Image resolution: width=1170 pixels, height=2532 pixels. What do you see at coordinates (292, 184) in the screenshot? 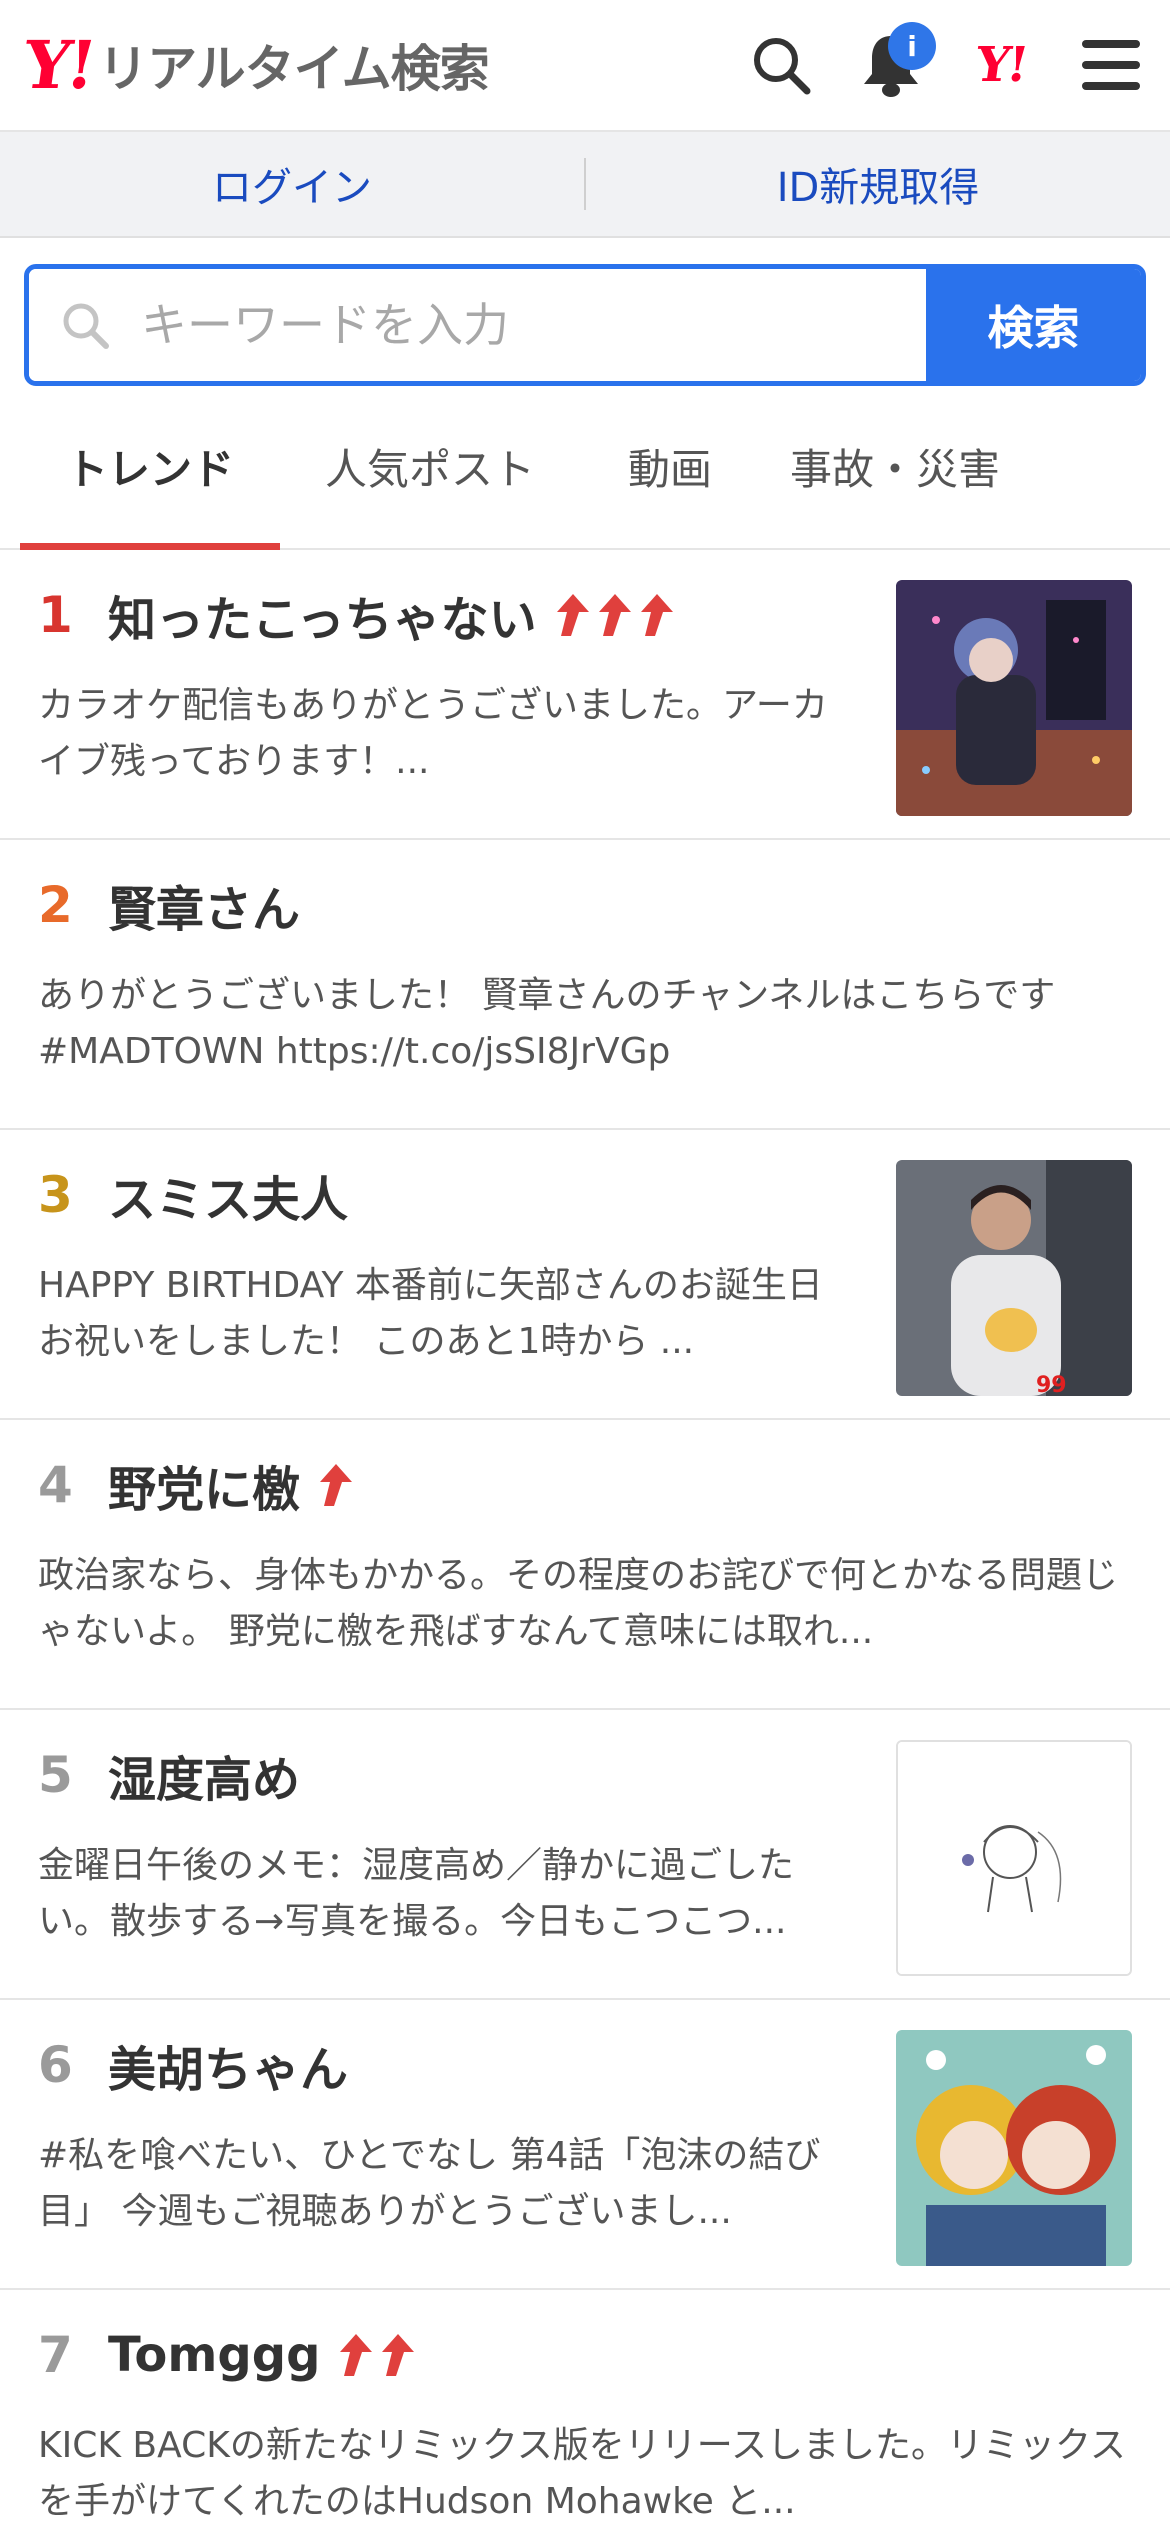
I see `login-link: ログイン` at bounding box center [292, 184].